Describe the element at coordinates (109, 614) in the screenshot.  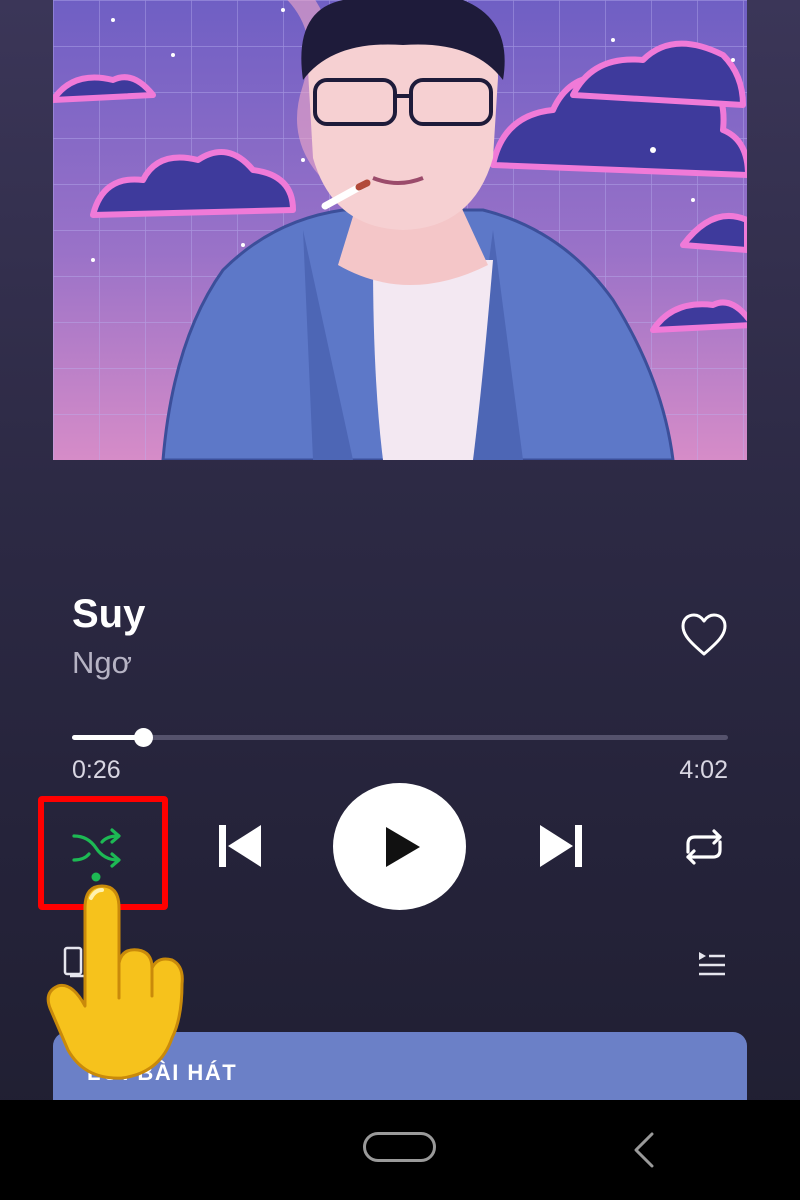
I see `track-title: Suy` at that location.